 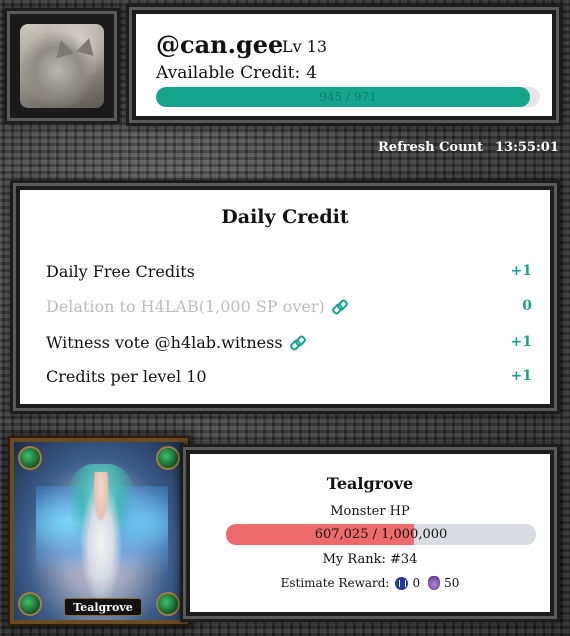 What do you see at coordinates (527, 306) in the screenshot?
I see `credit-row-value: 0` at bounding box center [527, 306].